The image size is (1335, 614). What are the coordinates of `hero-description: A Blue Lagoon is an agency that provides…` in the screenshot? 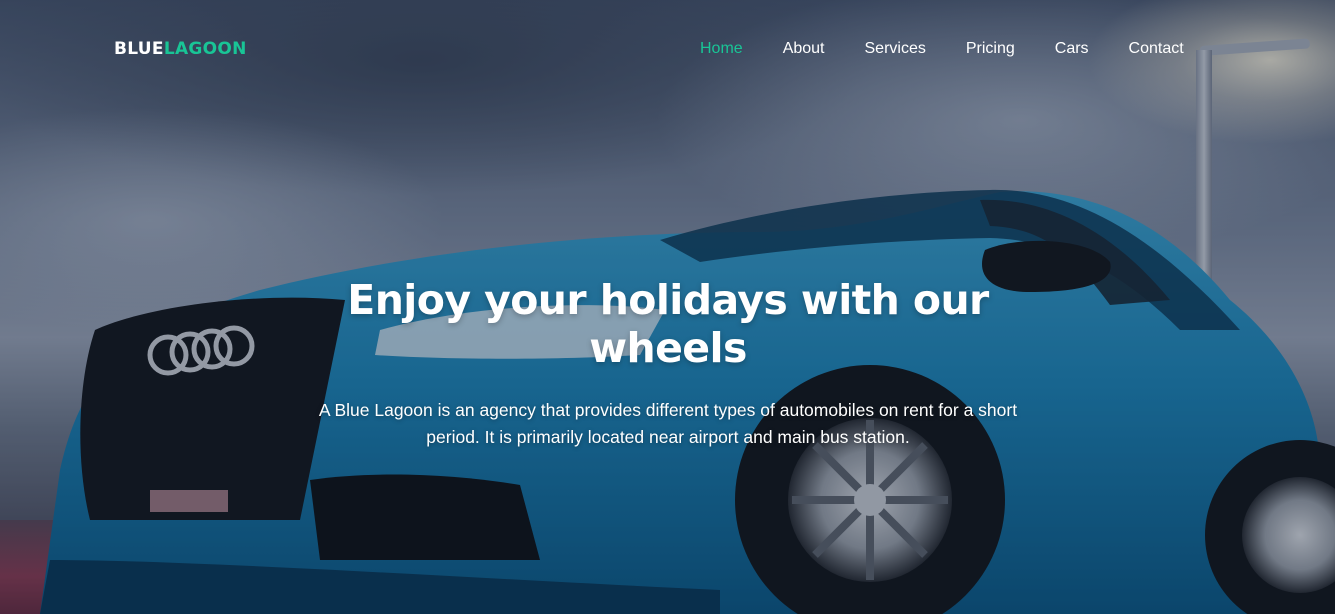 It's located at (668, 423).